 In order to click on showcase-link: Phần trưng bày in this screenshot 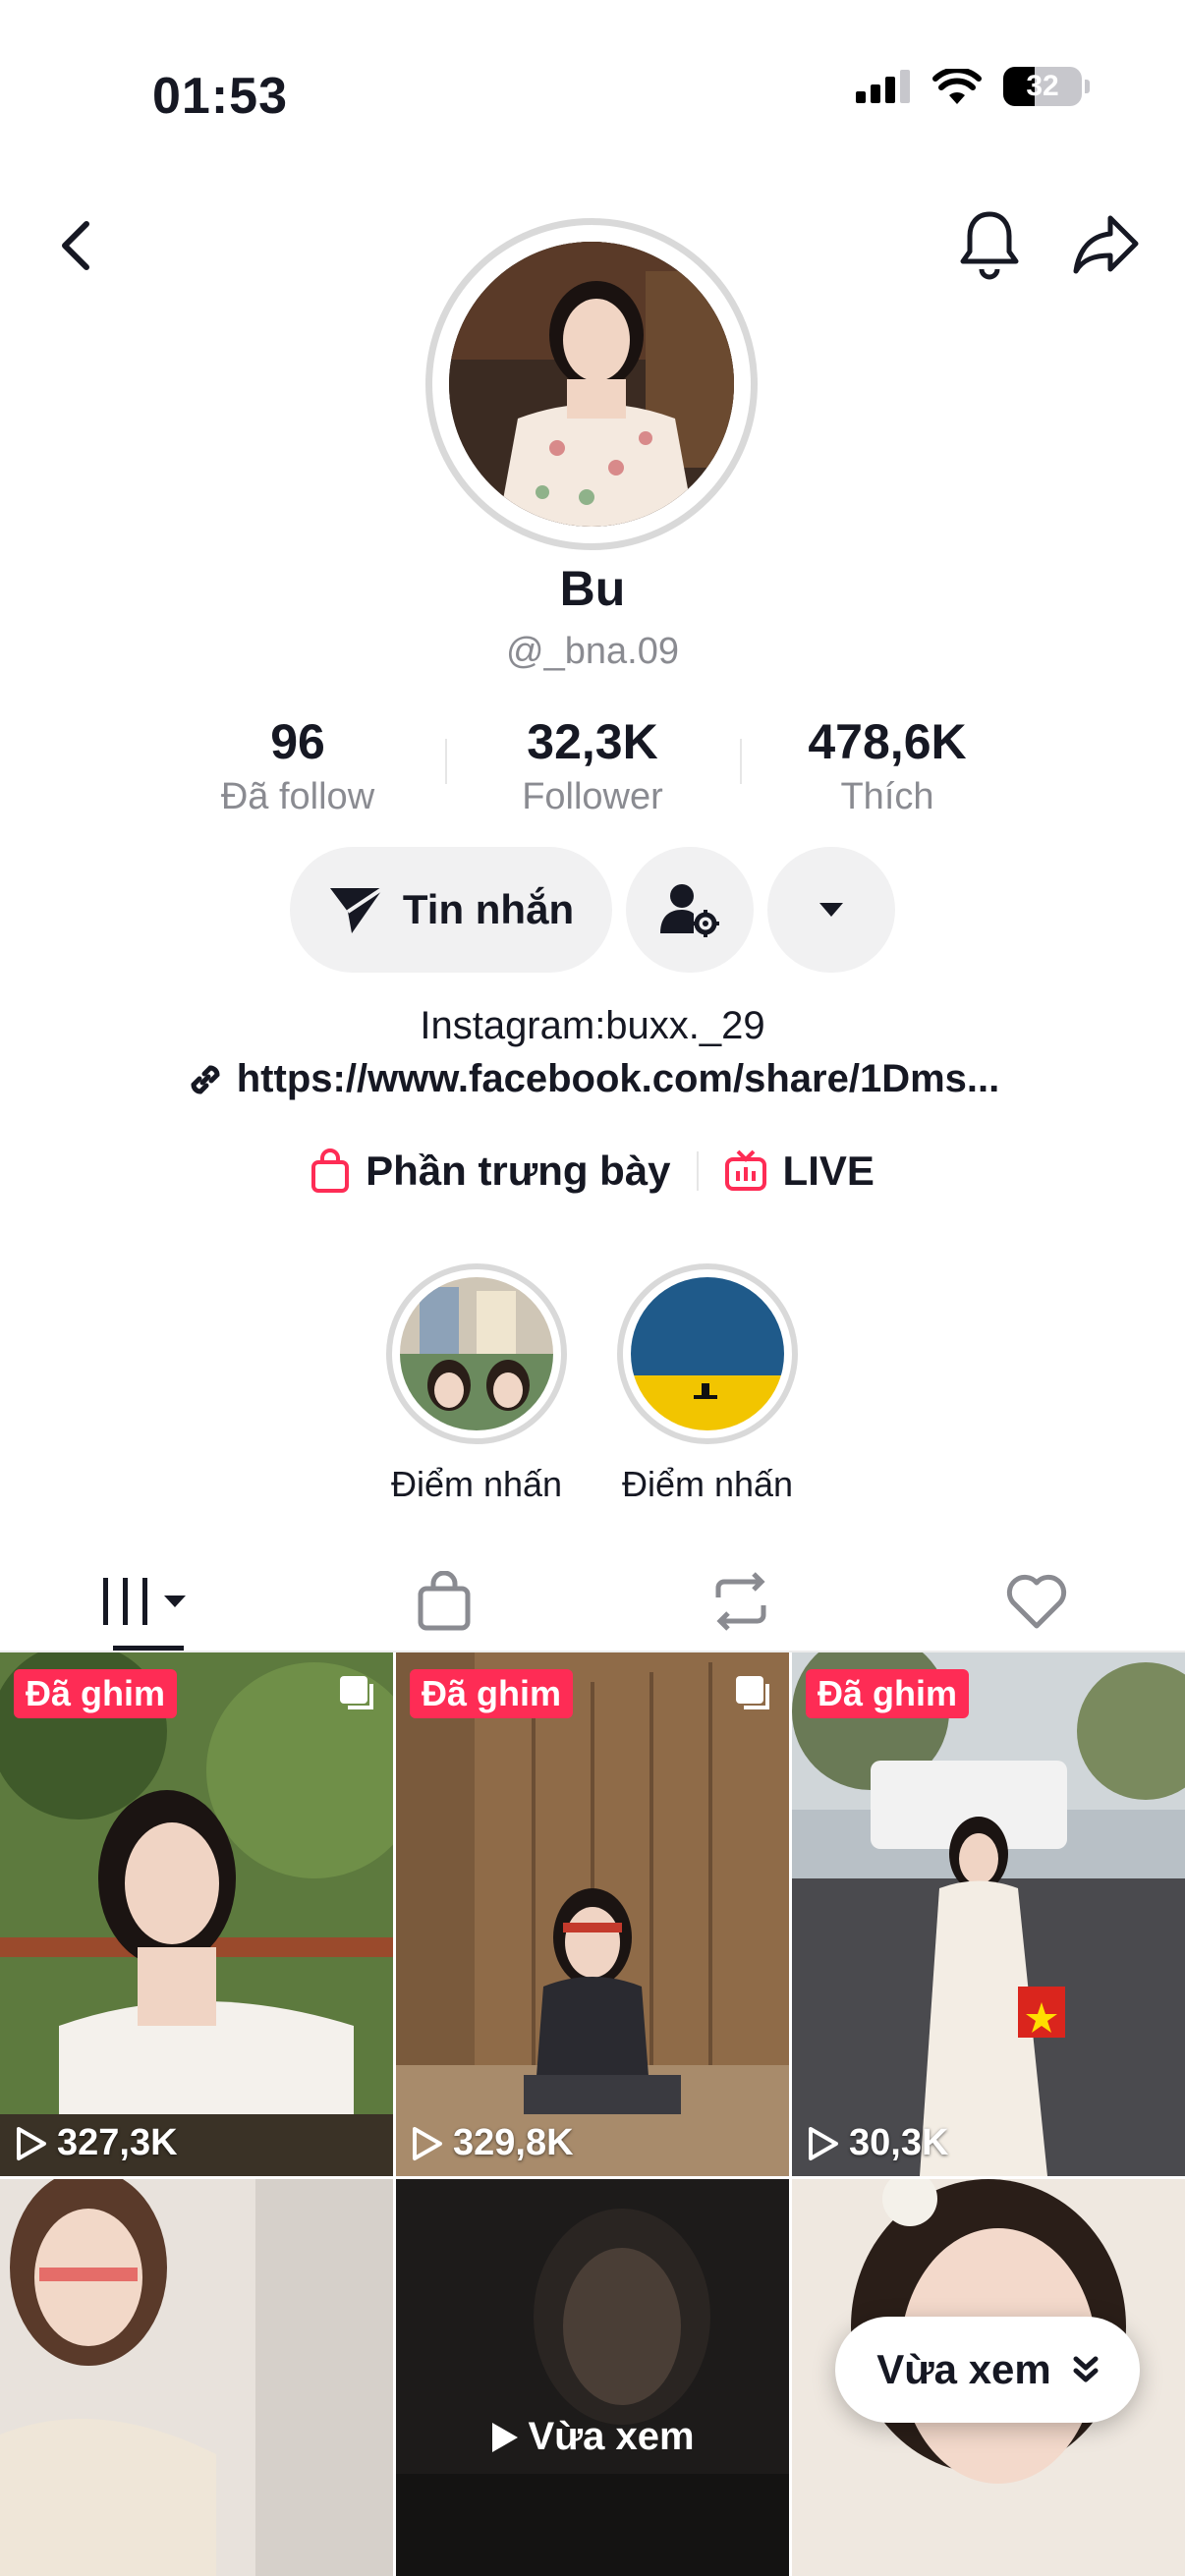, I will do `click(491, 1171)`.